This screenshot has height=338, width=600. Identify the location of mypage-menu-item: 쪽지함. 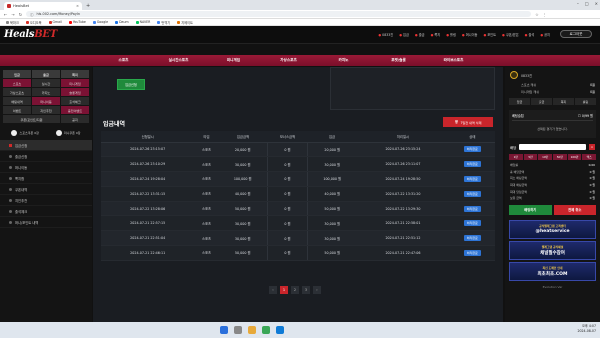
(46, 178).